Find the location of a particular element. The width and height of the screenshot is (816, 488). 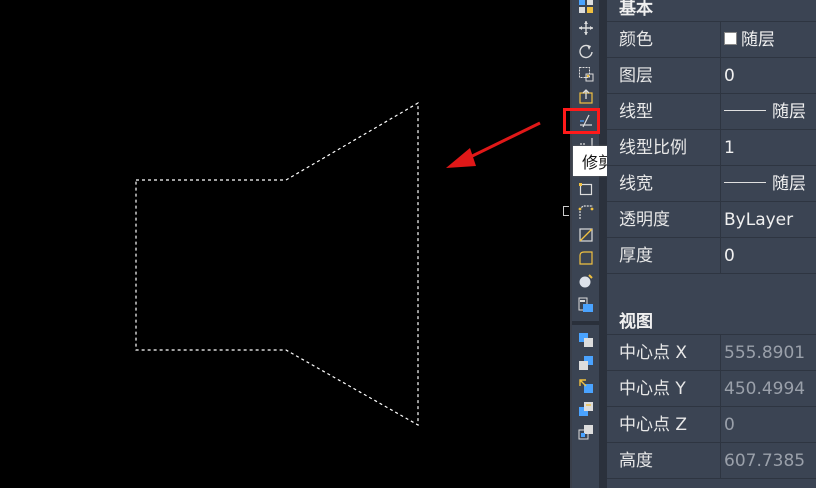

stretch-icon is located at coordinates (585, 97).